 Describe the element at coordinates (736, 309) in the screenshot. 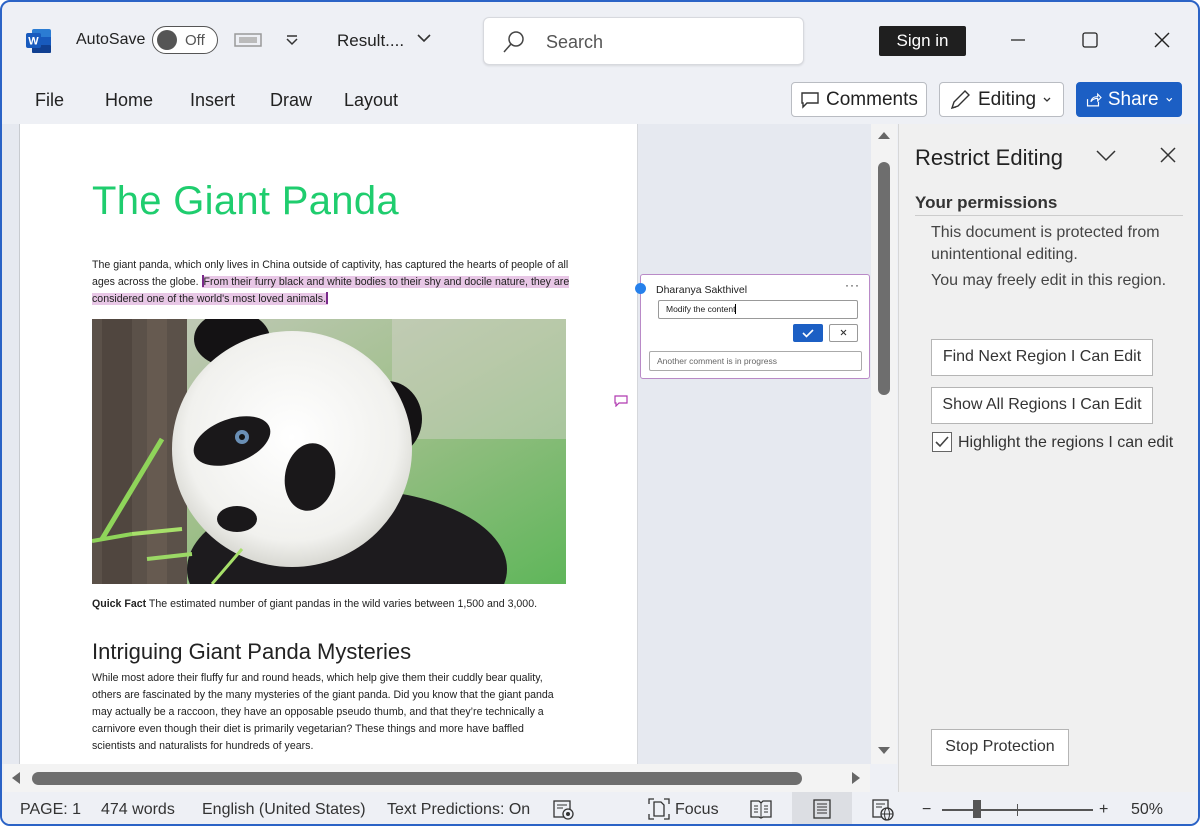

I see `text-caret` at that location.